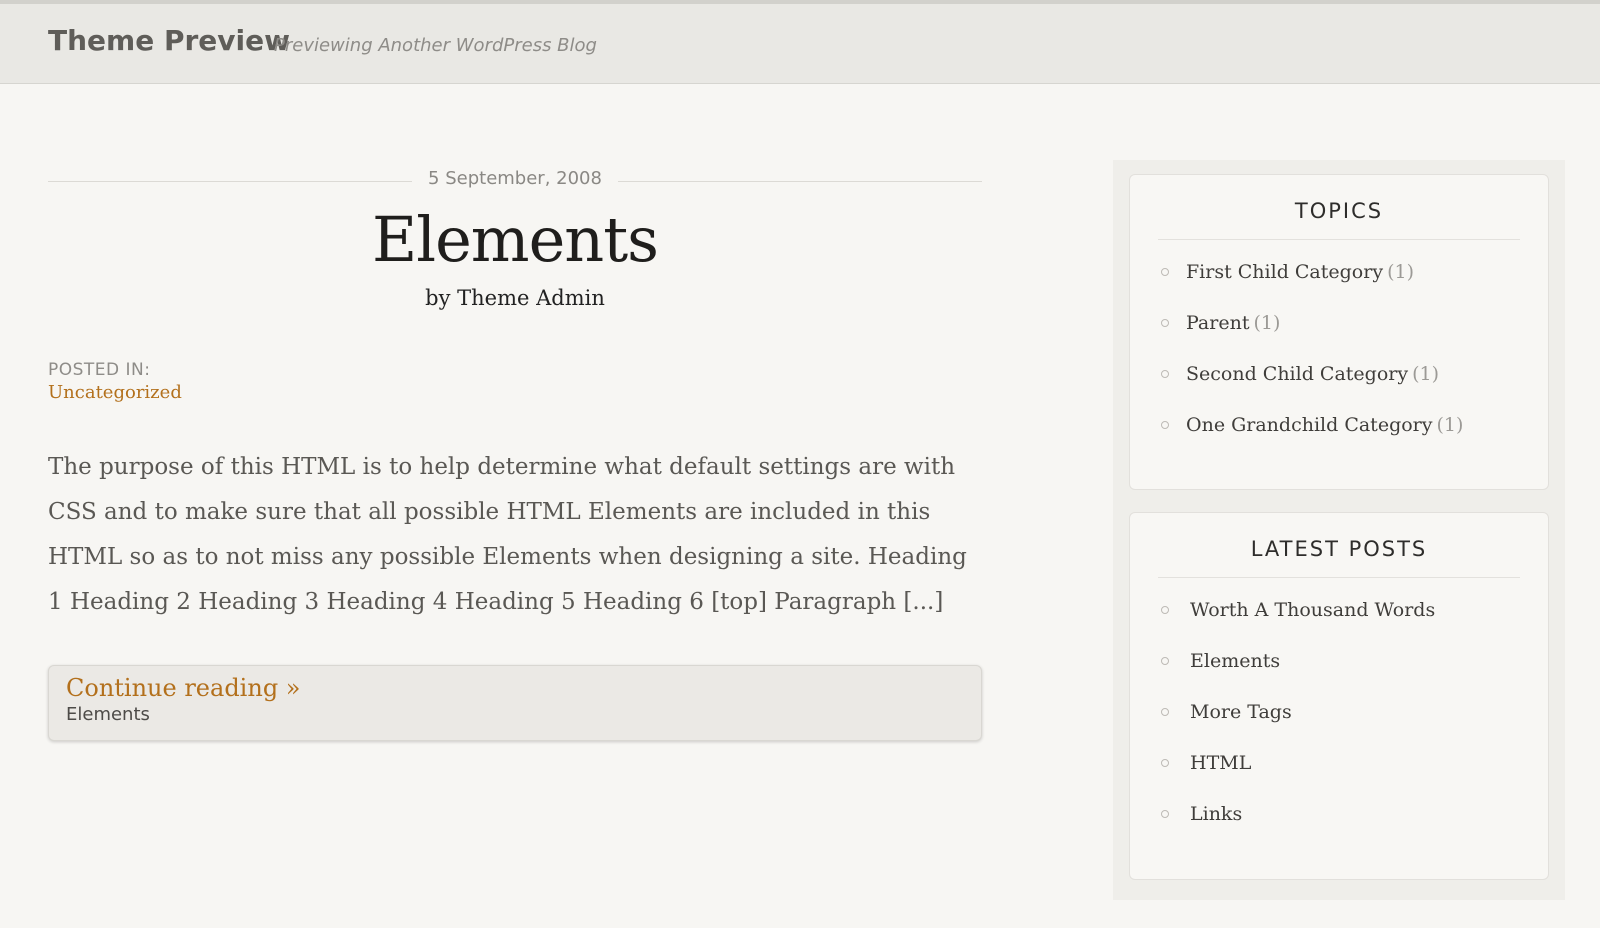 The image size is (1600, 928). Describe the element at coordinates (515, 688) in the screenshot. I see `continue-reading-link: Continue reading »` at that location.